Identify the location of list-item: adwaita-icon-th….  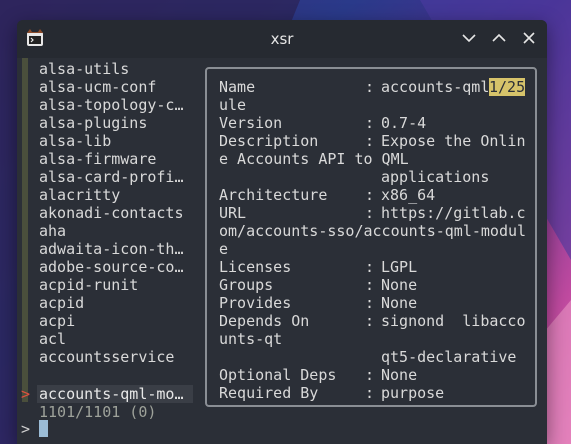
(111, 249).